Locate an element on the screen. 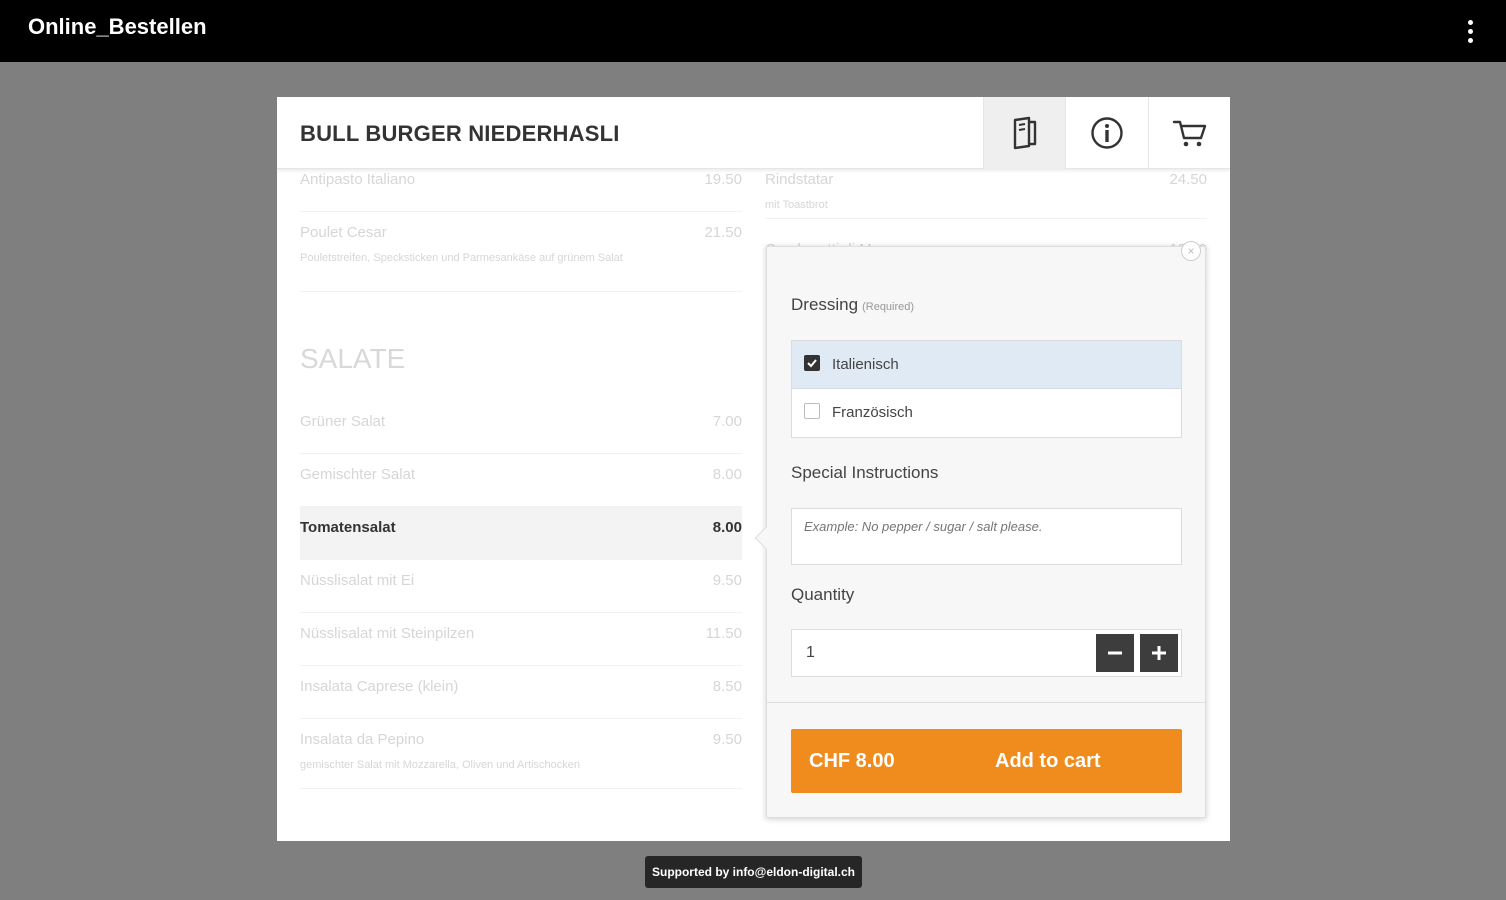  section-title: SALATE is located at coordinates (353, 358).